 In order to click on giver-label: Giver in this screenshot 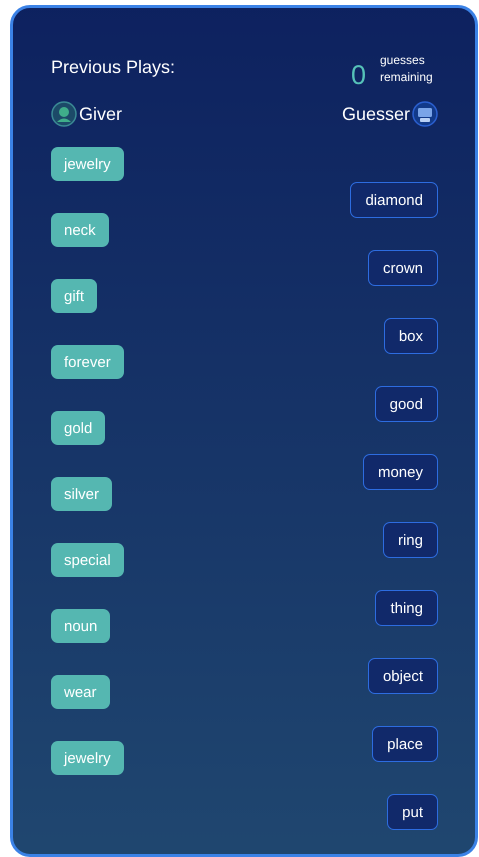, I will do `click(100, 114)`.